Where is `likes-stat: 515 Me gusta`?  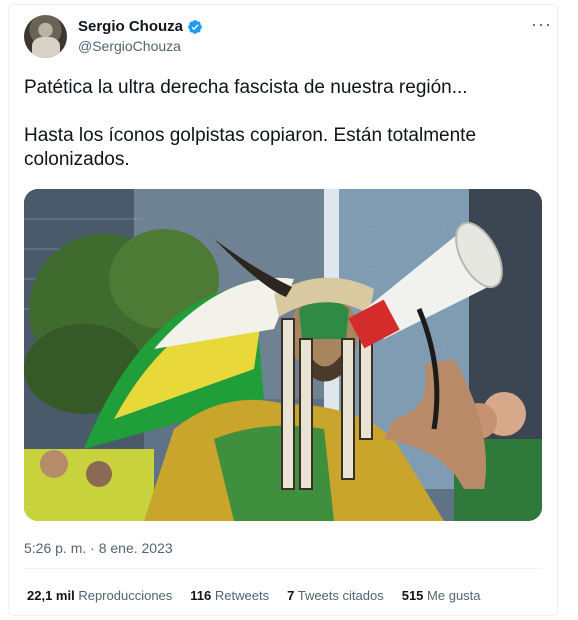 likes-stat: 515 Me gusta is located at coordinates (441, 595).